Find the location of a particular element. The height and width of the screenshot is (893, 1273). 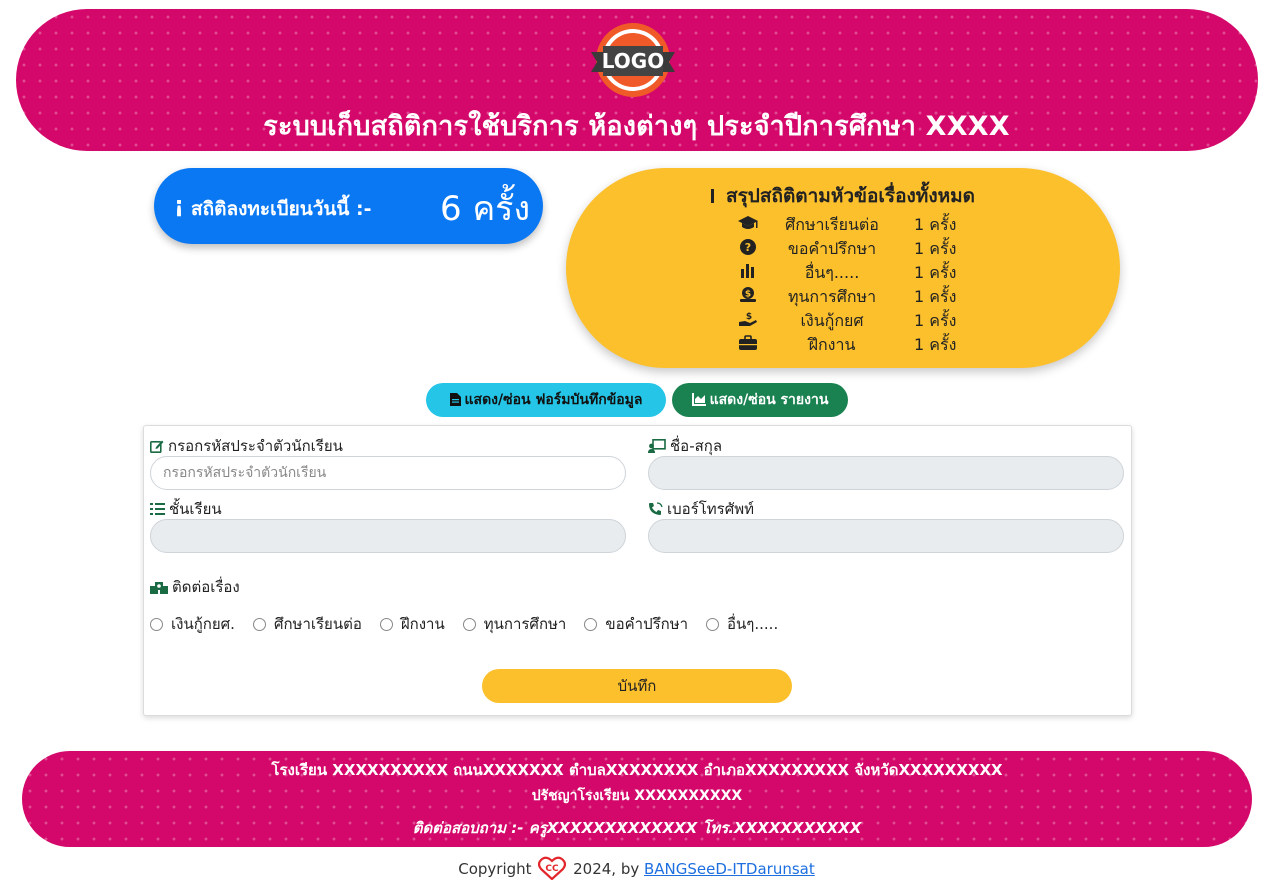

topic-radio-student-loan: เงินกู้กยศ. is located at coordinates (192, 624).